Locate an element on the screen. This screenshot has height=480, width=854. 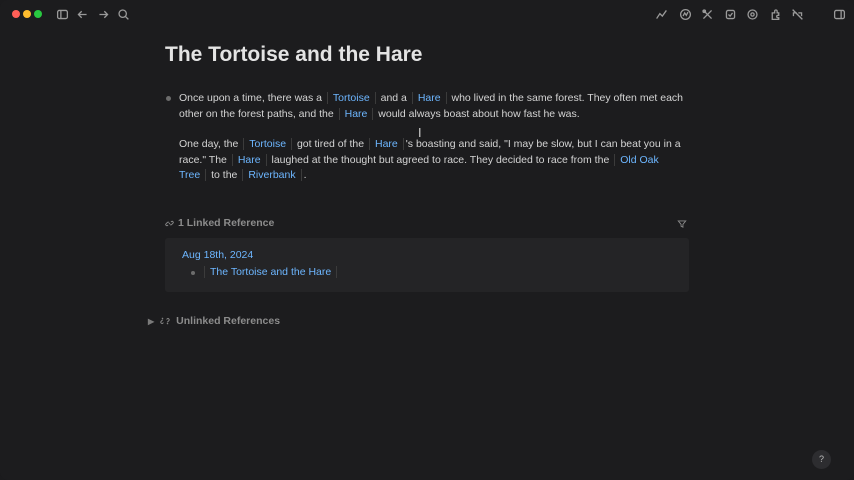
minimize-window-button is located at coordinates (27, 14).